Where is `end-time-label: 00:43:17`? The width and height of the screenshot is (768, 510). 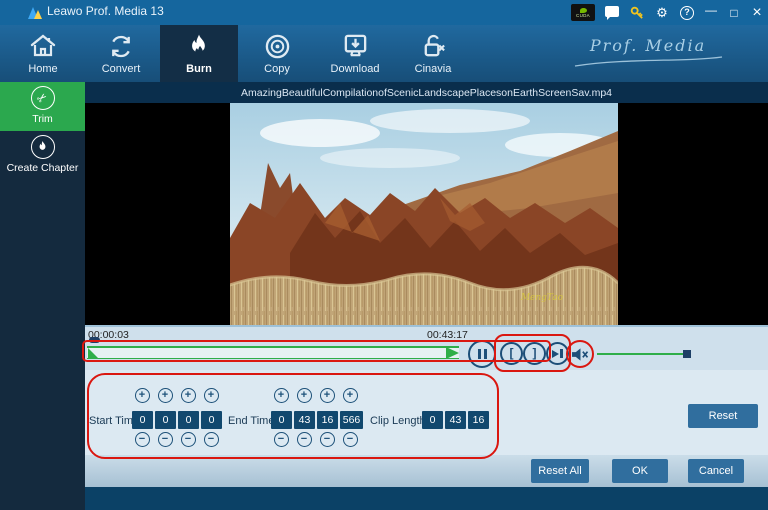
end-time-label: 00:43:17 is located at coordinates (447, 335).